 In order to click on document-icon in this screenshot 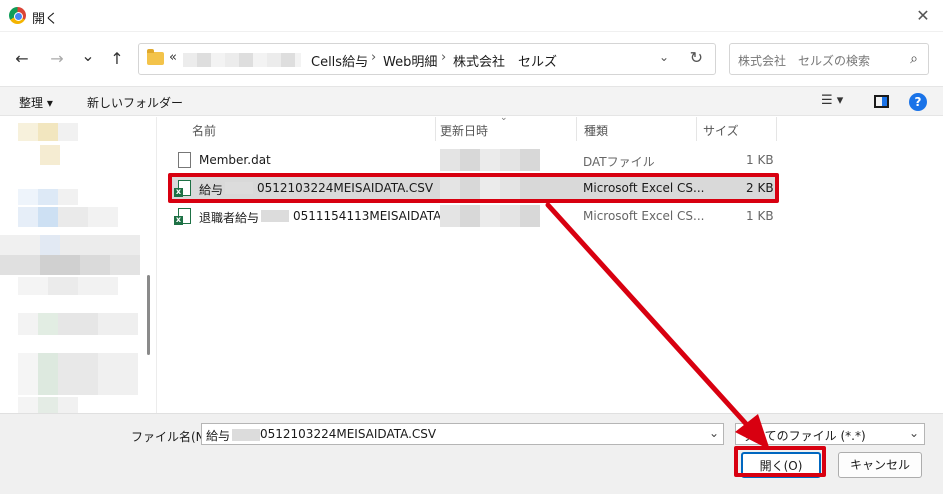, I will do `click(184, 160)`.